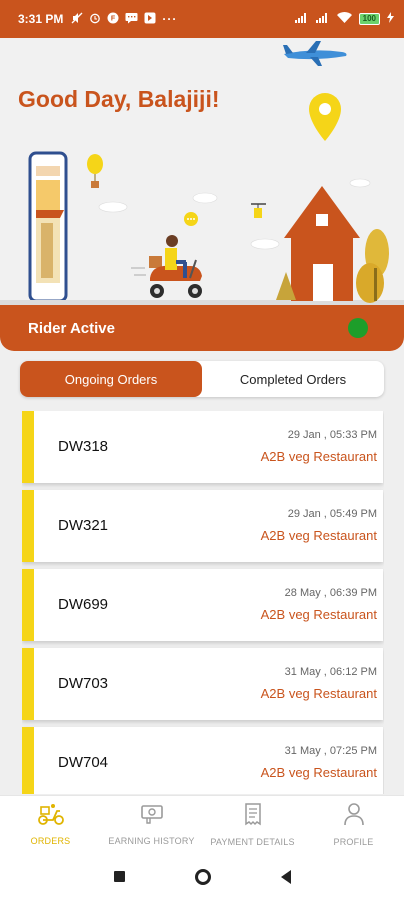 This screenshot has width=404, height=900. What do you see at coordinates (151, 841) in the screenshot?
I see `nav-earning-history-label: EARNING HISTORY` at bounding box center [151, 841].